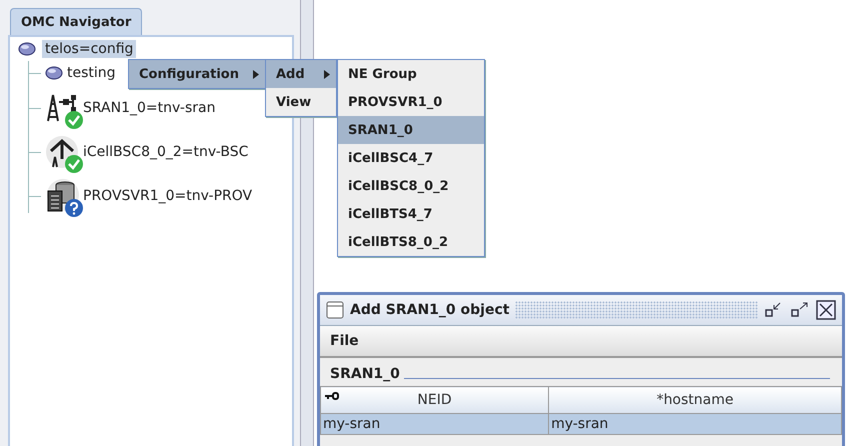 This screenshot has height=446, width=866. What do you see at coordinates (197, 74) in the screenshot?
I see `menu-item: Configuration` at bounding box center [197, 74].